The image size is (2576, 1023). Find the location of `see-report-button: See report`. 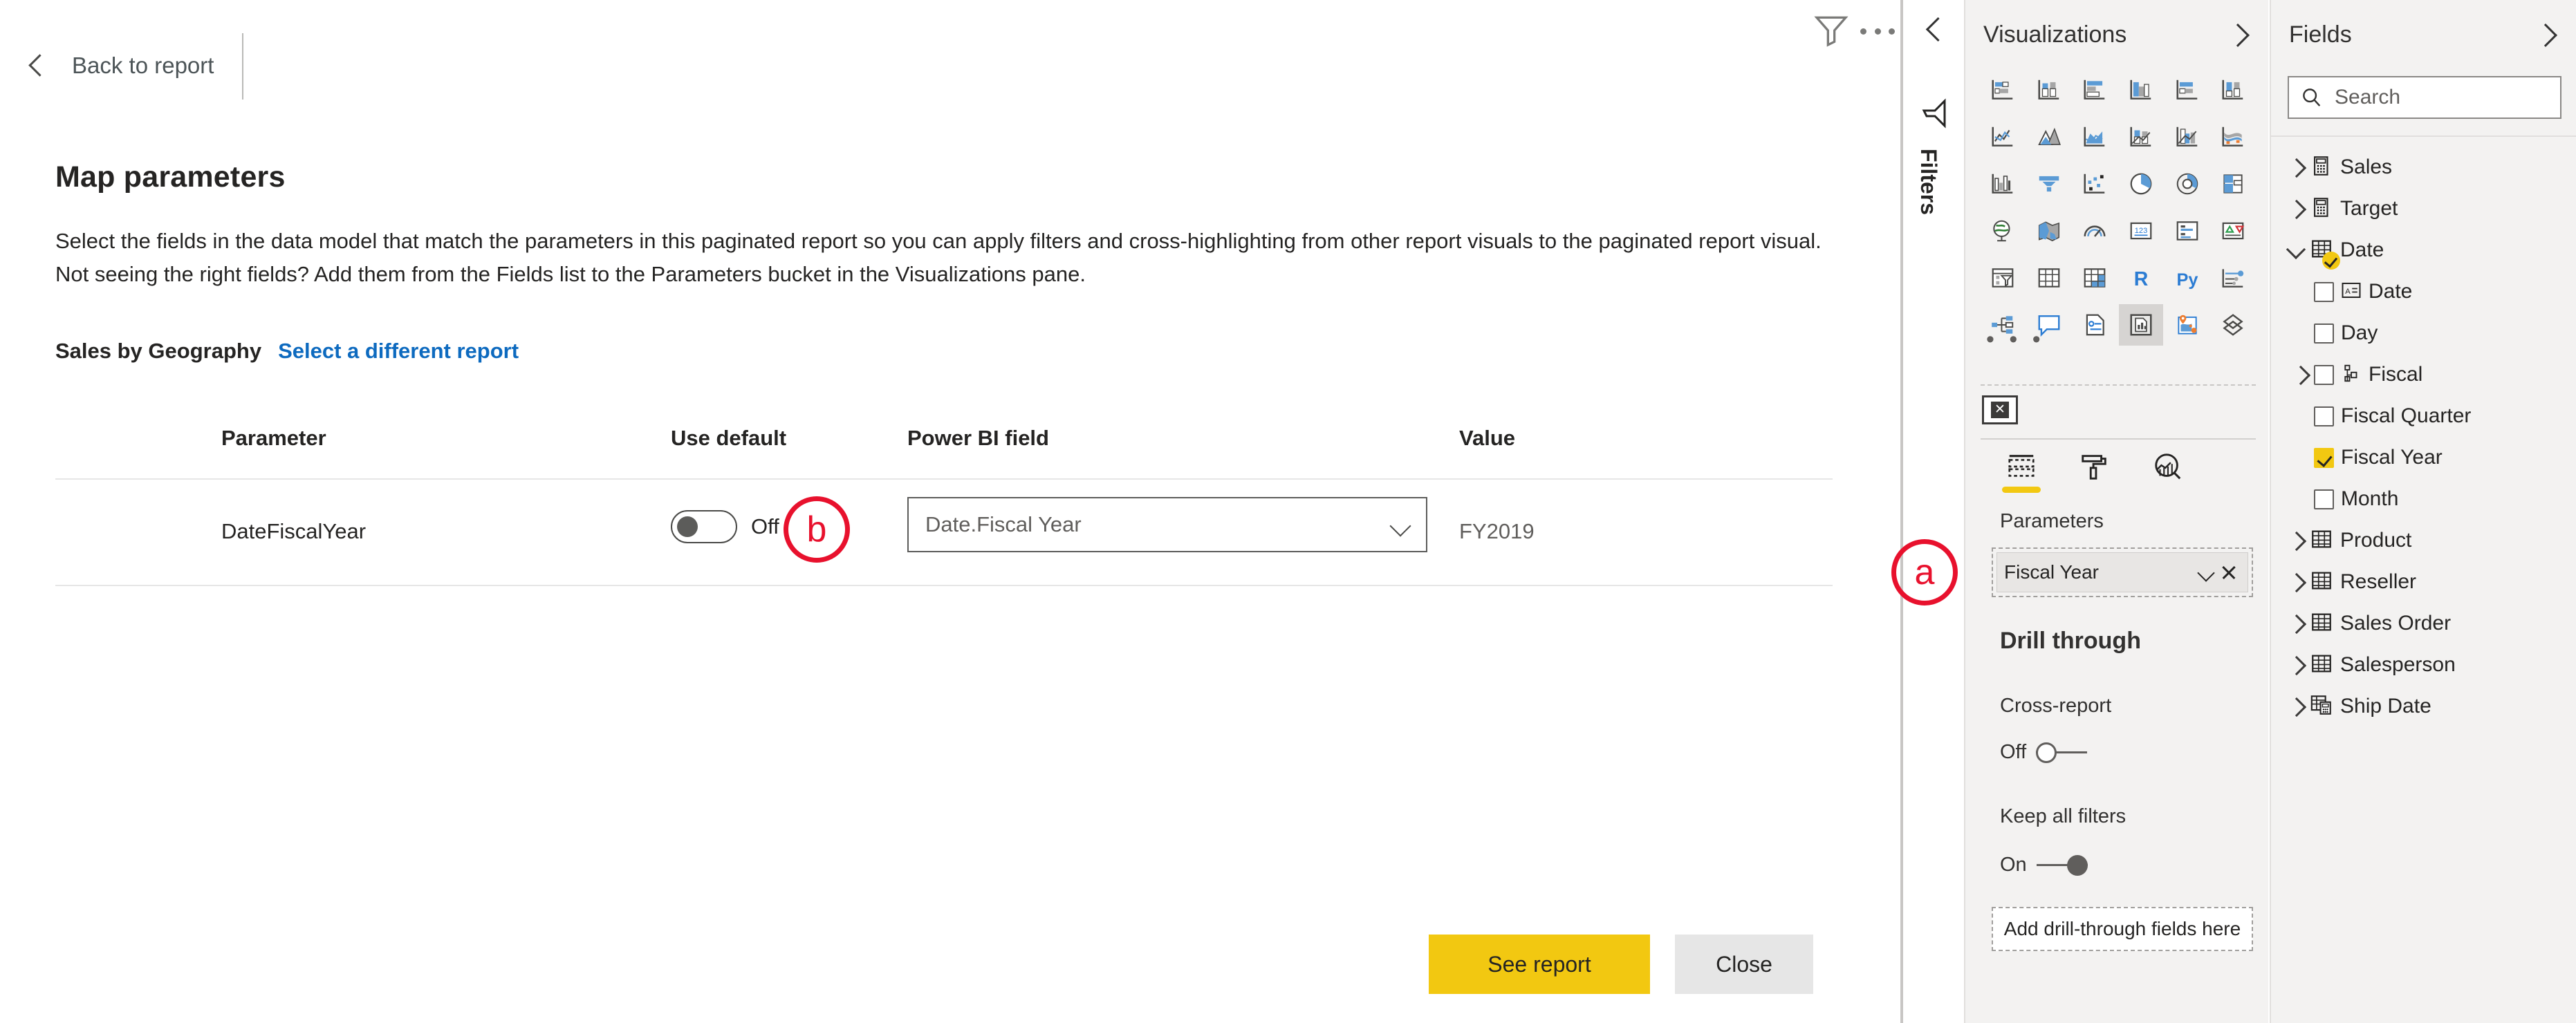

see-report-button: See report is located at coordinates (1539, 965).